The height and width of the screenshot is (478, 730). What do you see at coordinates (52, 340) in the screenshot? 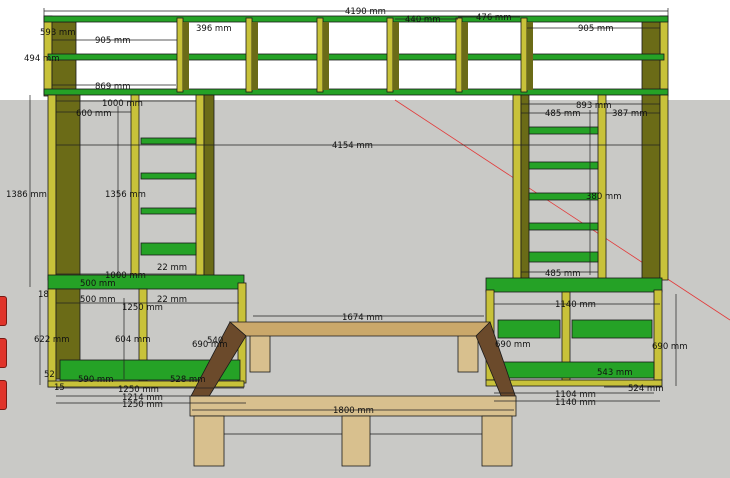
I see `label-622: 622 mm` at bounding box center [52, 340].